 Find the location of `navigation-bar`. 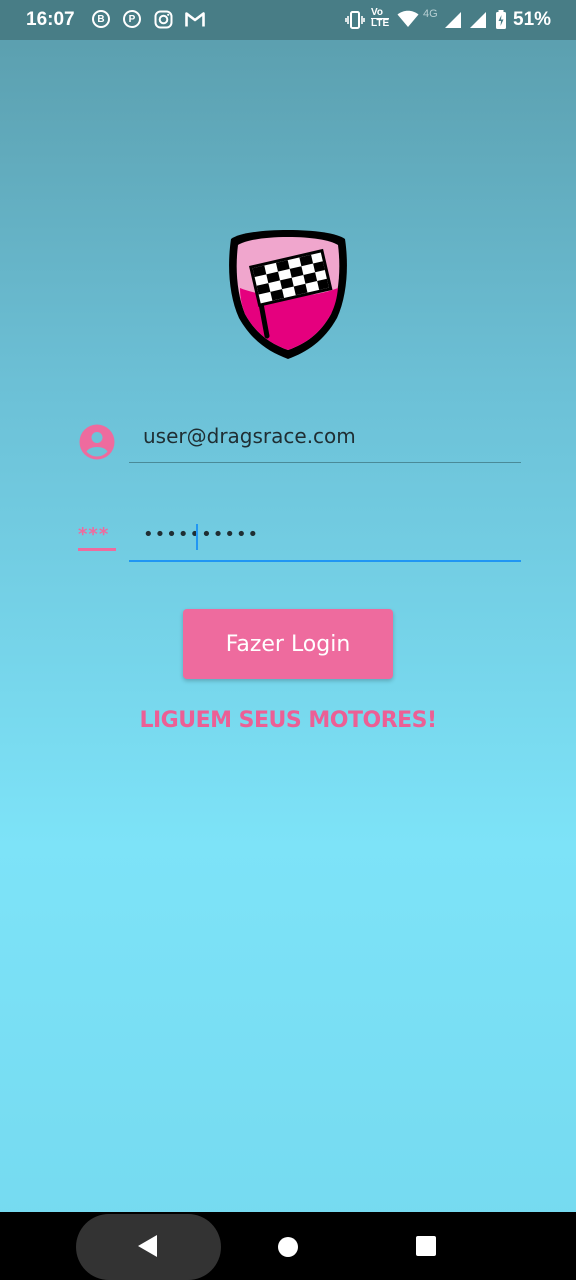

navigation-bar is located at coordinates (288, 1246).